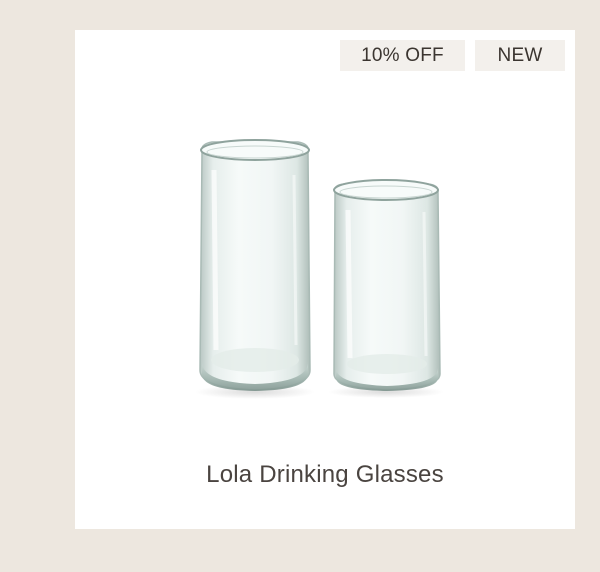 This screenshot has height=572, width=600. What do you see at coordinates (386, 288) in the screenshot?
I see `short-glass` at bounding box center [386, 288].